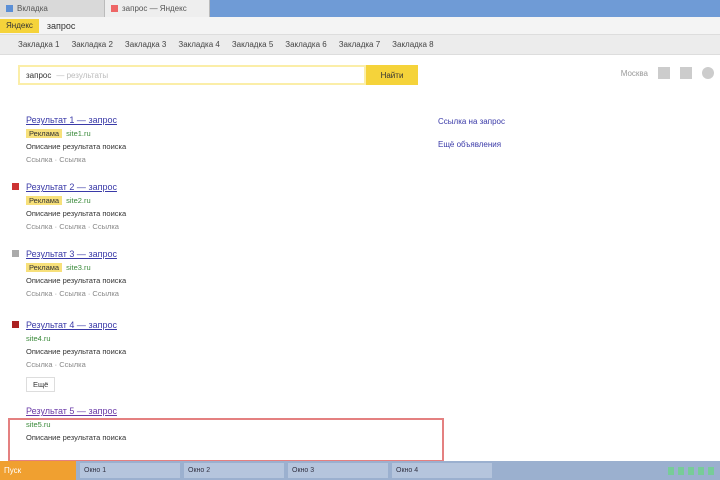 Image resolution: width=720 pixels, height=480 pixels. What do you see at coordinates (78, 200) in the screenshot?
I see `result-url: site2.ru` at bounding box center [78, 200].